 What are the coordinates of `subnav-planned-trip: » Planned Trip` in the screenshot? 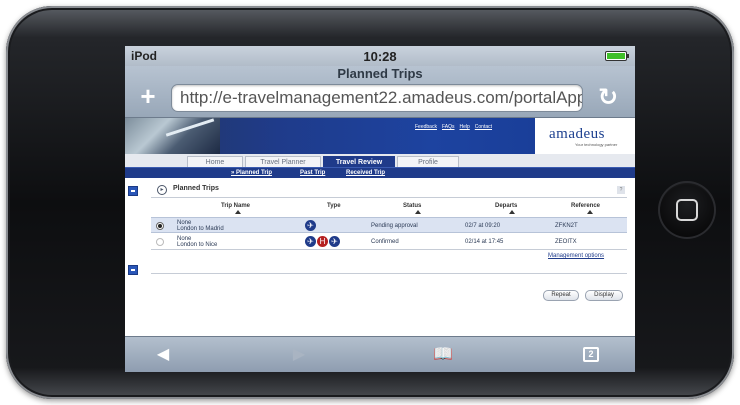 It's located at (251, 173).